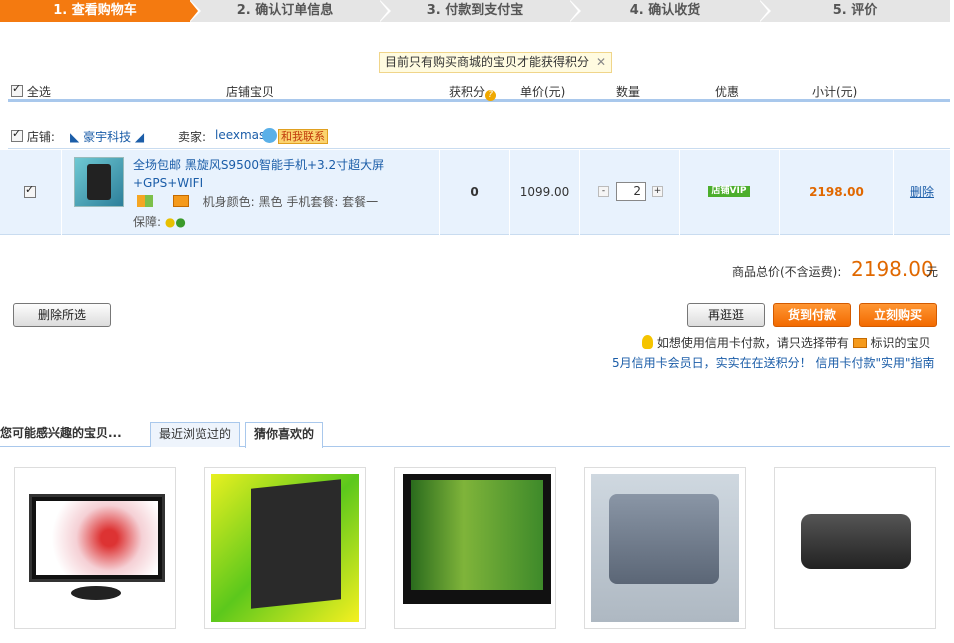 The width and height of the screenshot is (954, 643). What do you see at coordinates (139, 137) in the screenshot?
I see `corner-icon: ◢` at bounding box center [139, 137].